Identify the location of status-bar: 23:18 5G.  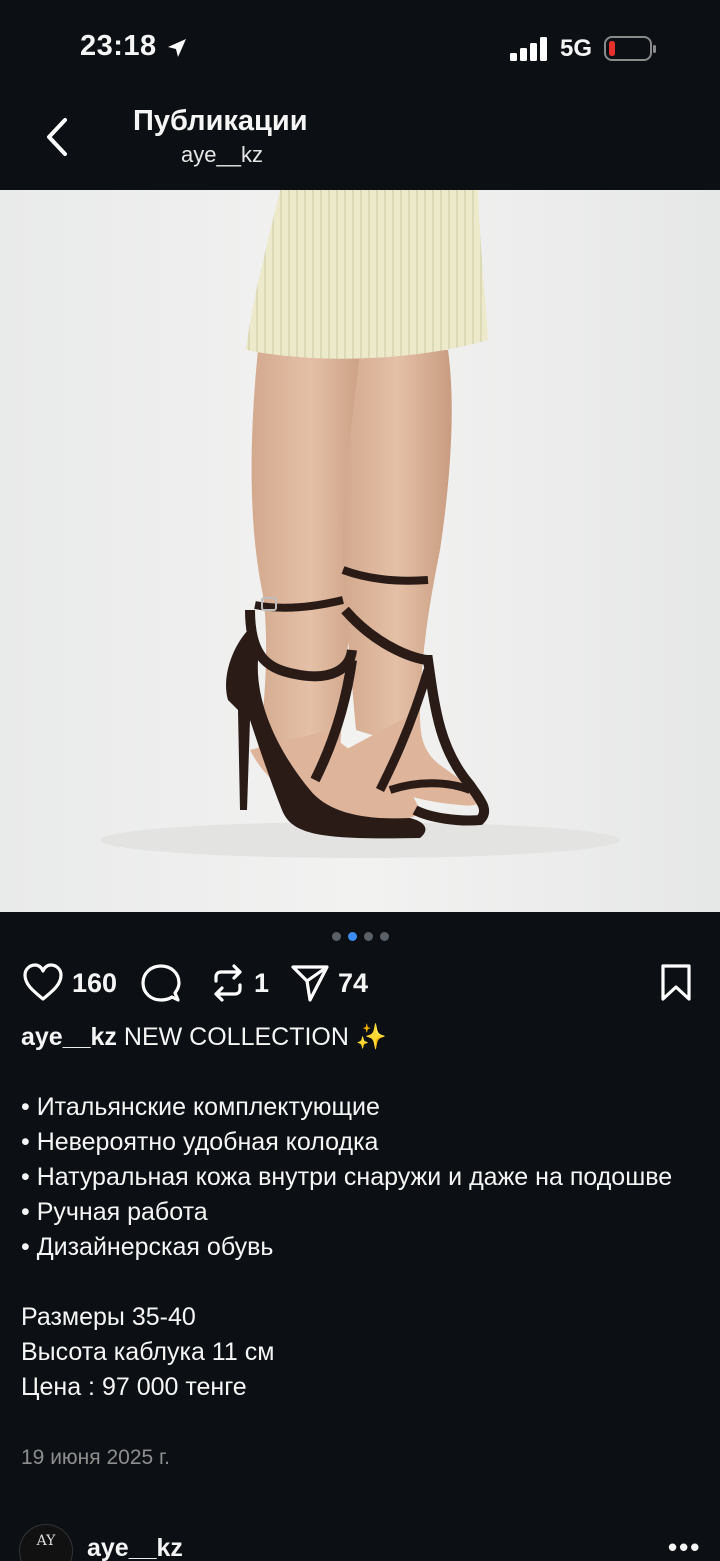
(360, 47).